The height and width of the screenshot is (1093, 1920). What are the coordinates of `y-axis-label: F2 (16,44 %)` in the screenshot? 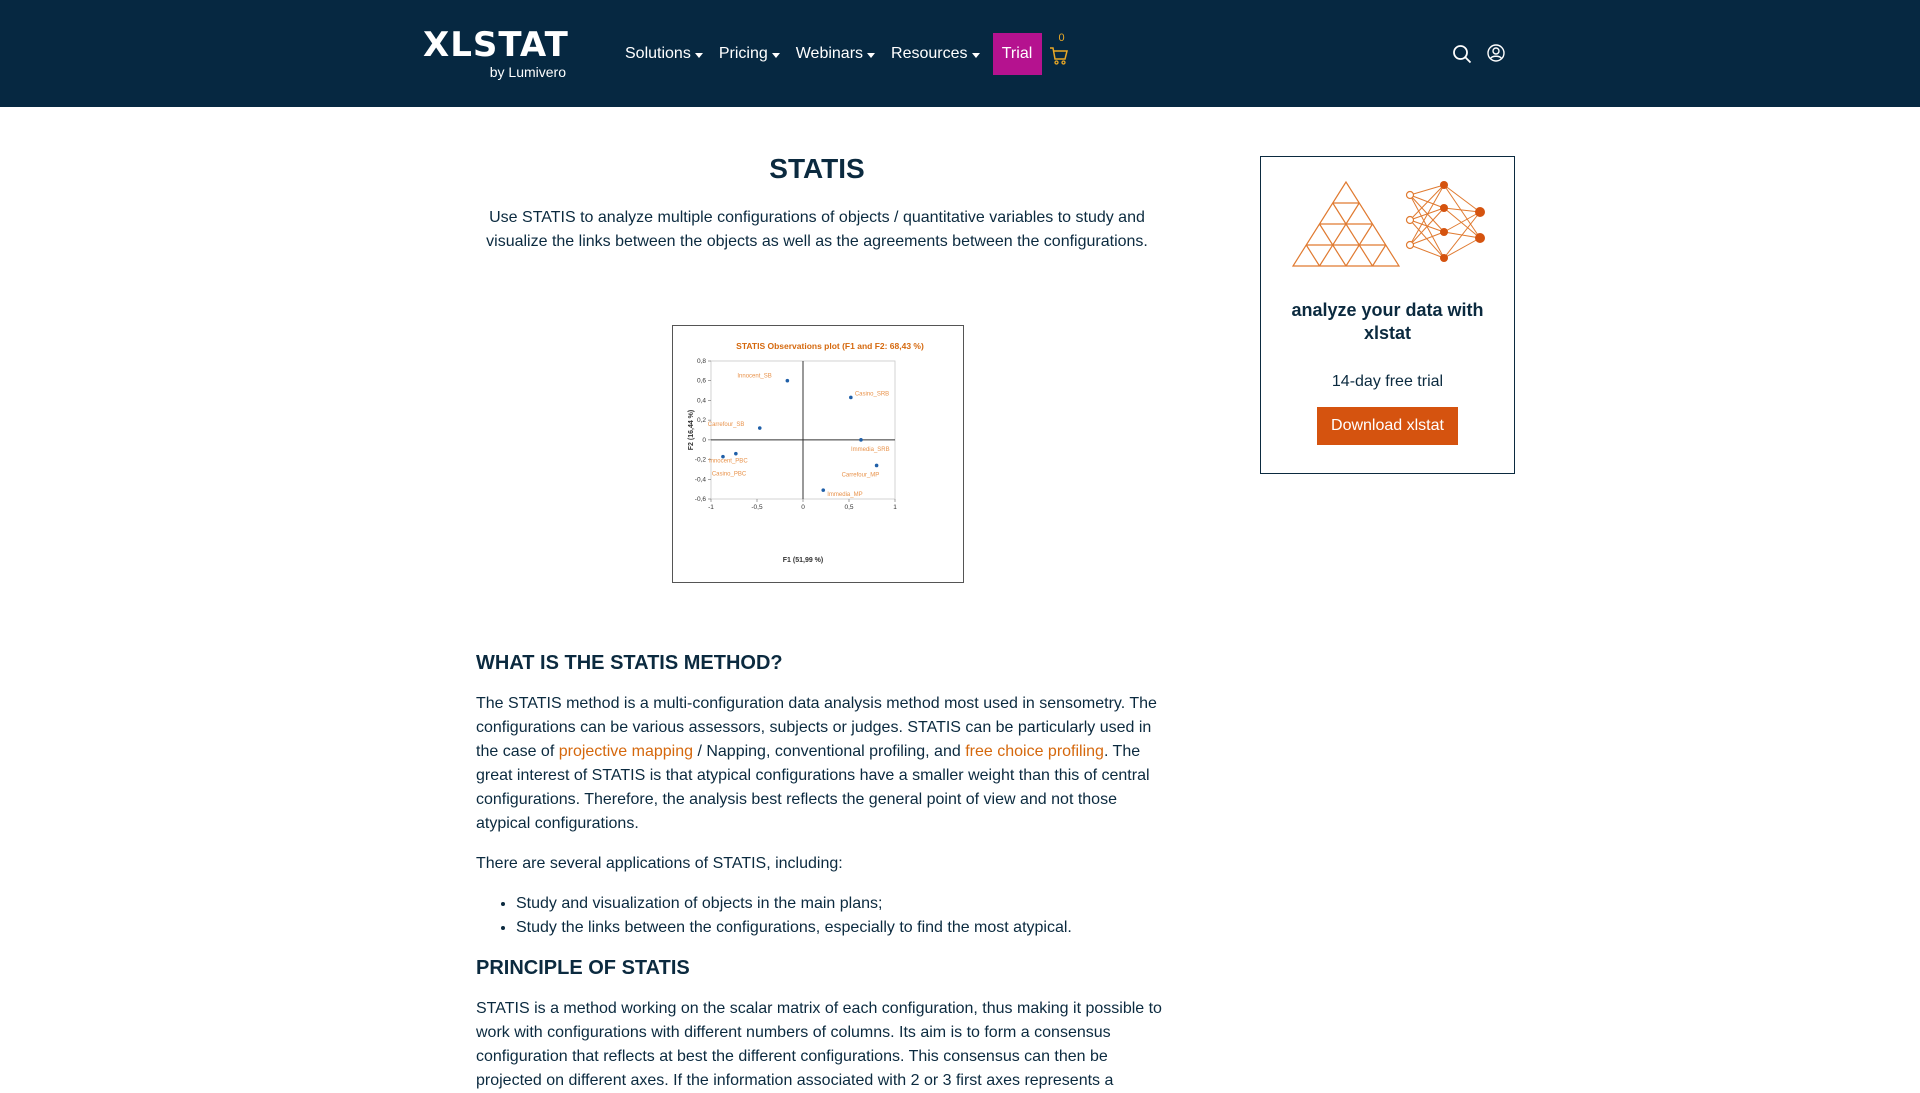 It's located at (691, 430).